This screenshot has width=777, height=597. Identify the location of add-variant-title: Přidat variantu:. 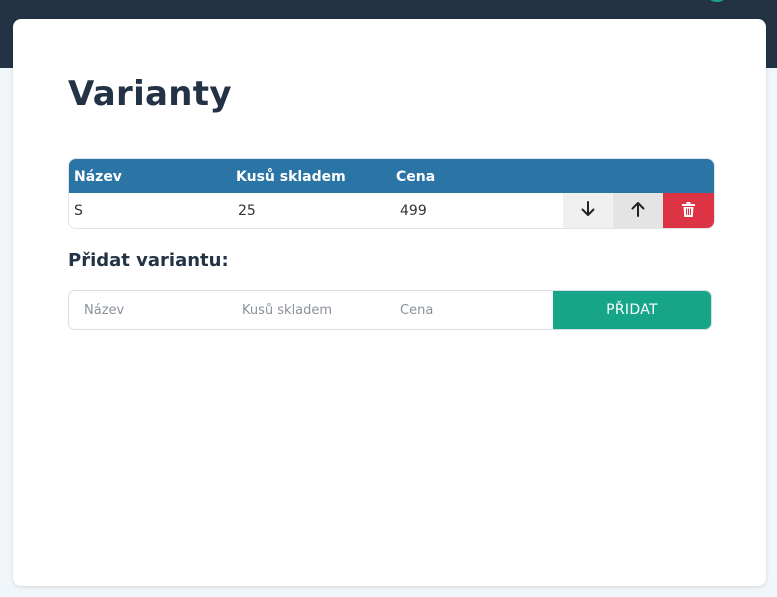
(148, 260).